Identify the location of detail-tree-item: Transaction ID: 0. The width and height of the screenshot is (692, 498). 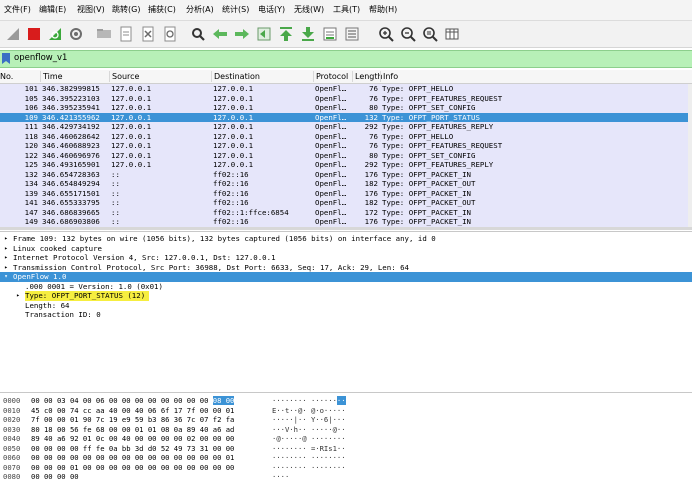
(346, 315).